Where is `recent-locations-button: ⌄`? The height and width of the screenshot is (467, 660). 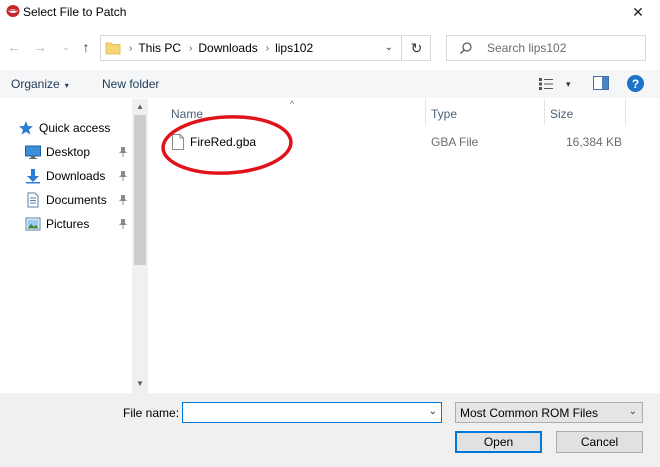
recent-locations-button: ⌄ is located at coordinates (66, 47).